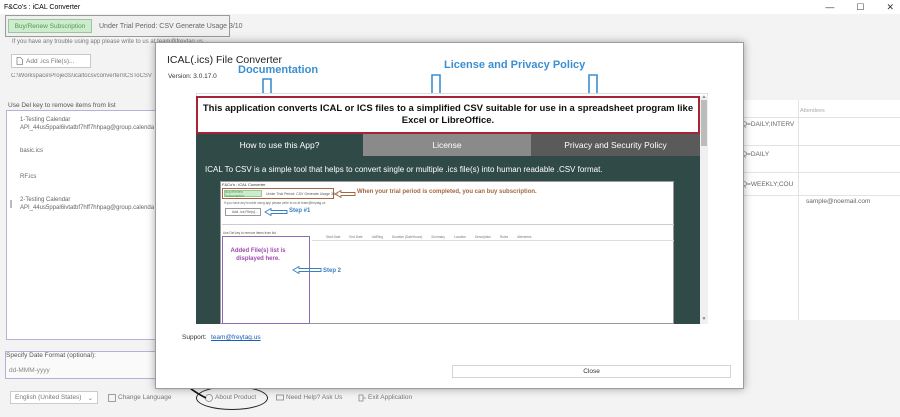 The height and width of the screenshot is (417, 900). I want to click on tutorial-col: Start Date, so click(333, 236).